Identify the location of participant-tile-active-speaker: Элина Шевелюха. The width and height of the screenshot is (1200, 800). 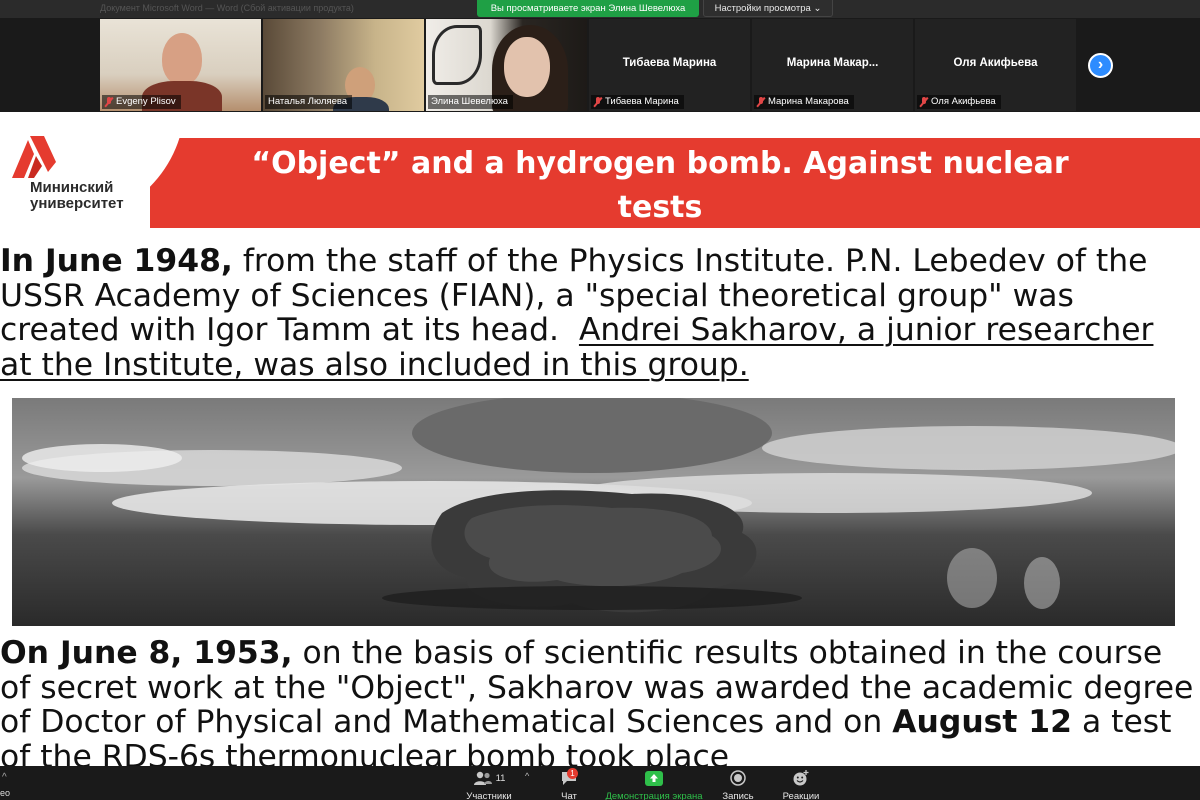
(506, 65).